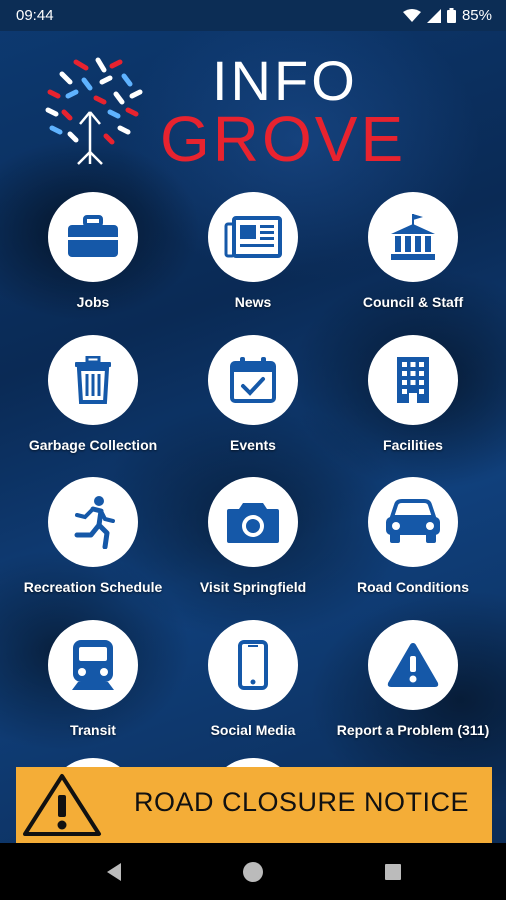  What do you see at coordinates (253, 523) in the screenshot?
I see `camera-icon` at bounding box center [253, 523].